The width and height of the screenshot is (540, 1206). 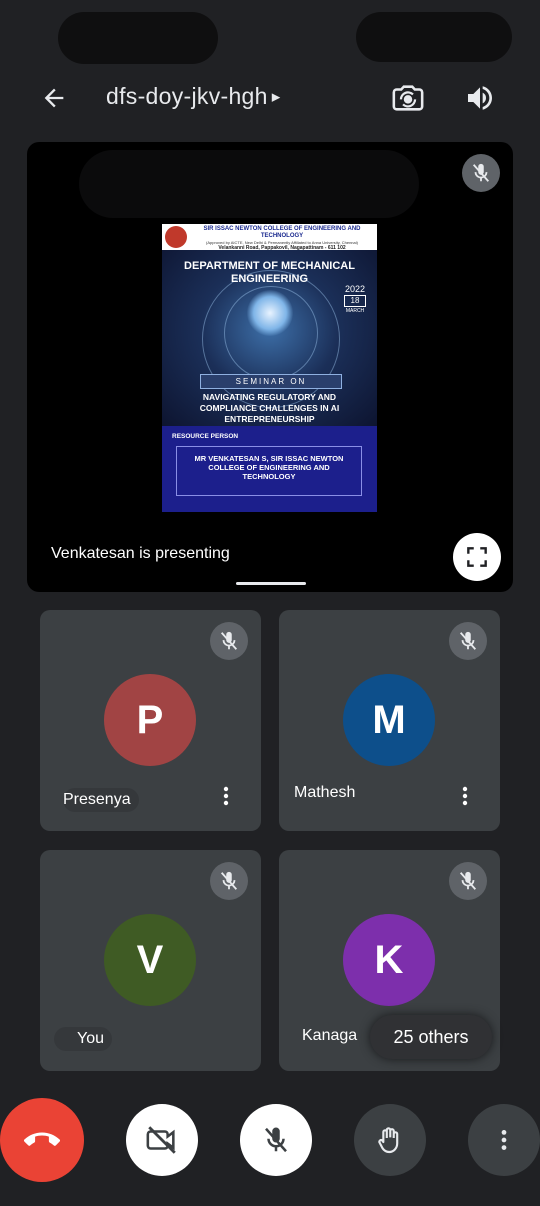 I want to click on microphone-toggle-button, so click(x=276, y=1140).